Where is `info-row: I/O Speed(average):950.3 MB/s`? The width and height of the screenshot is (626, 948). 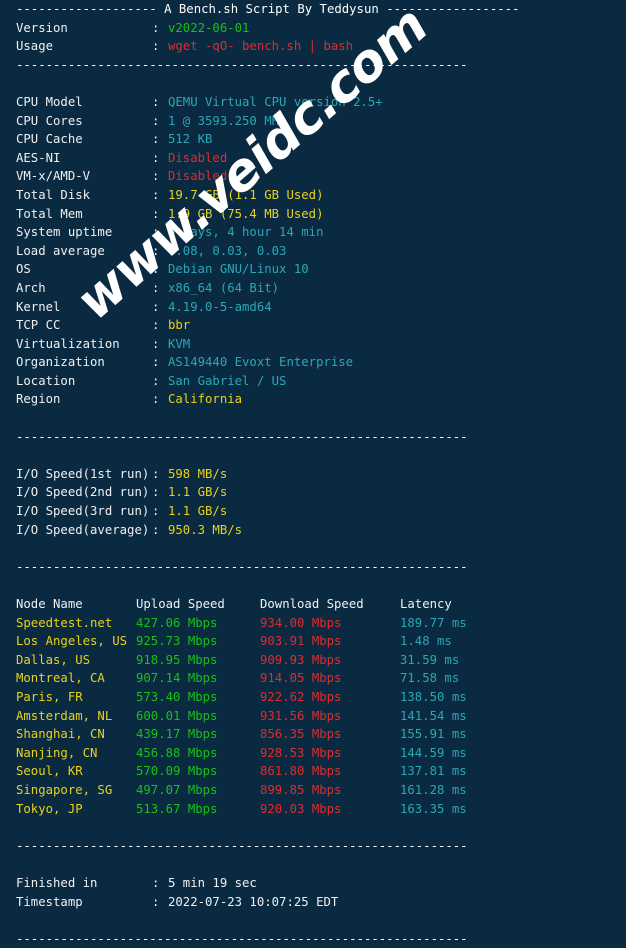
info-row: I/O Speed(average):950.3 MB/s is located at coordinates (313, 530).